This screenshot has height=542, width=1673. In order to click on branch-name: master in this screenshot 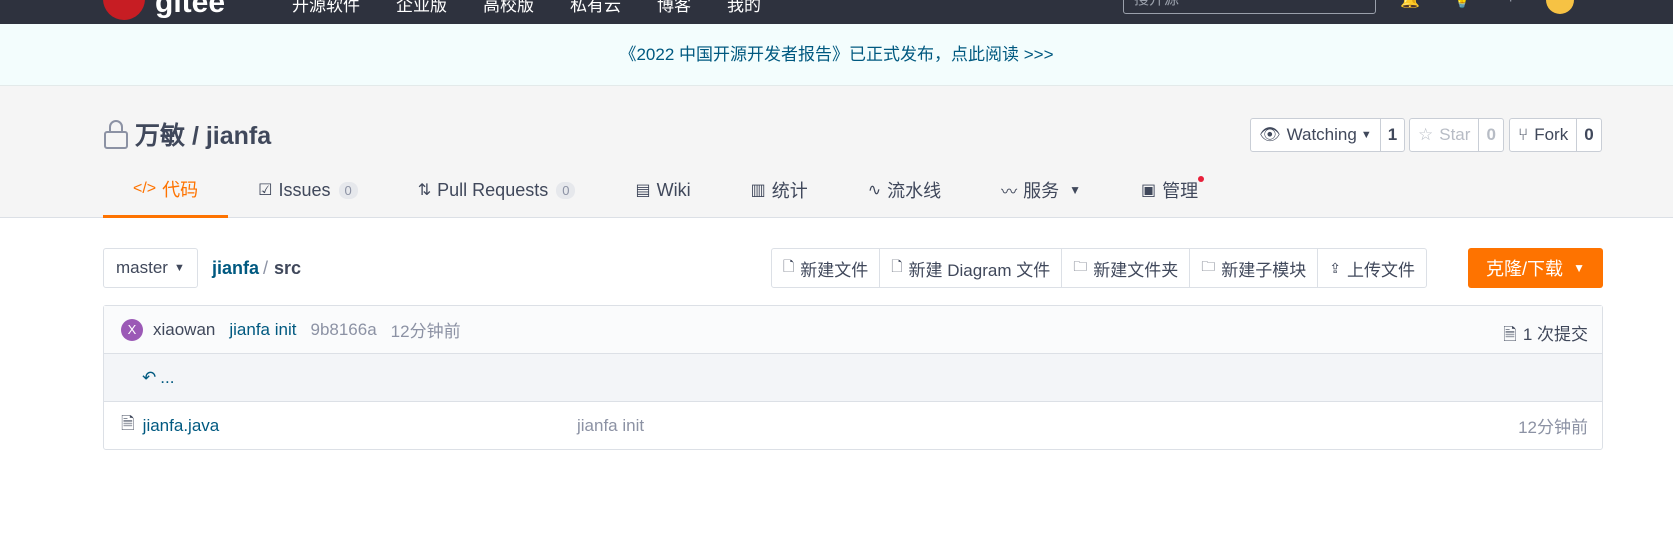, I will do `click(142, 267)`.